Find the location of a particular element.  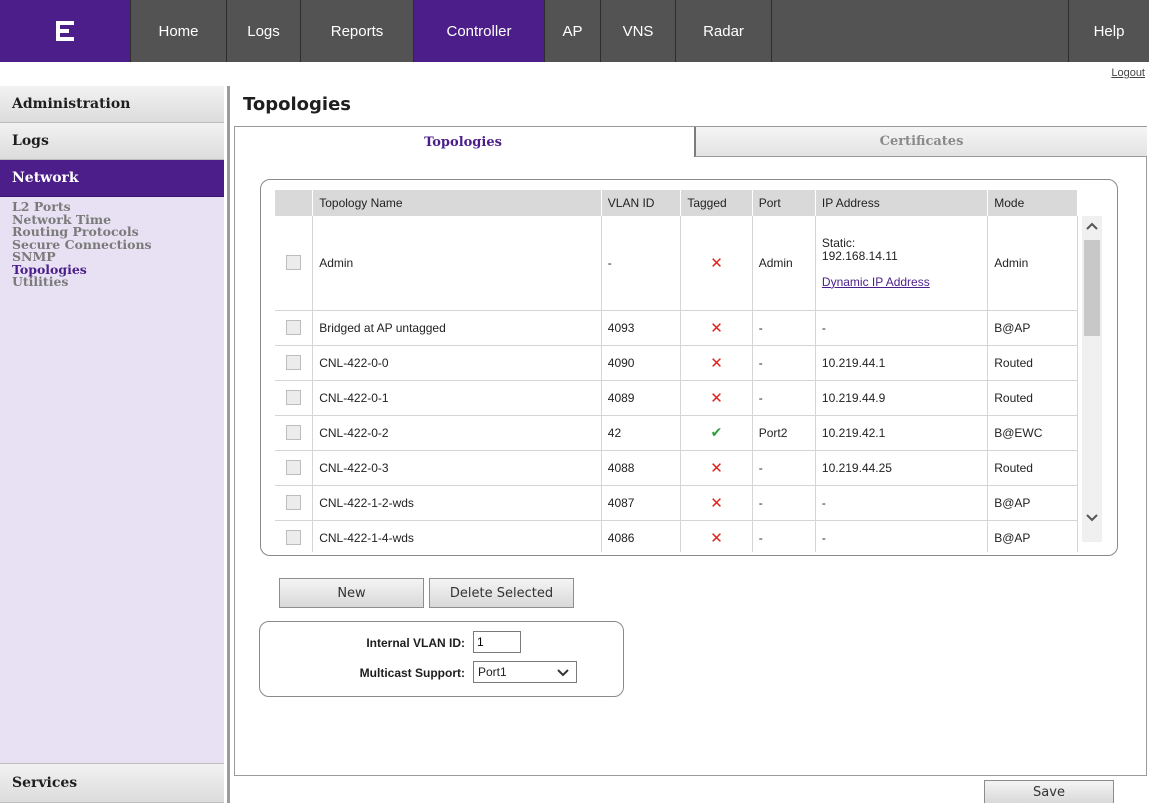

nav-tab-help: Help is located at coordinates (1109, 31).